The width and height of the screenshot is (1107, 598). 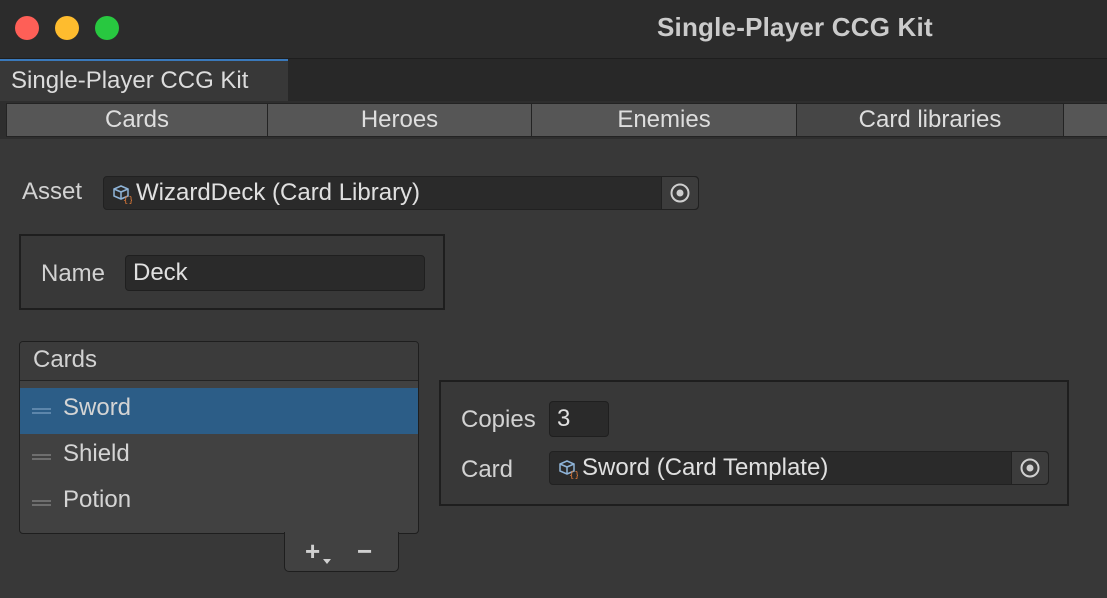 I want to click on plus-icon: +, so click(x=313, y=551).